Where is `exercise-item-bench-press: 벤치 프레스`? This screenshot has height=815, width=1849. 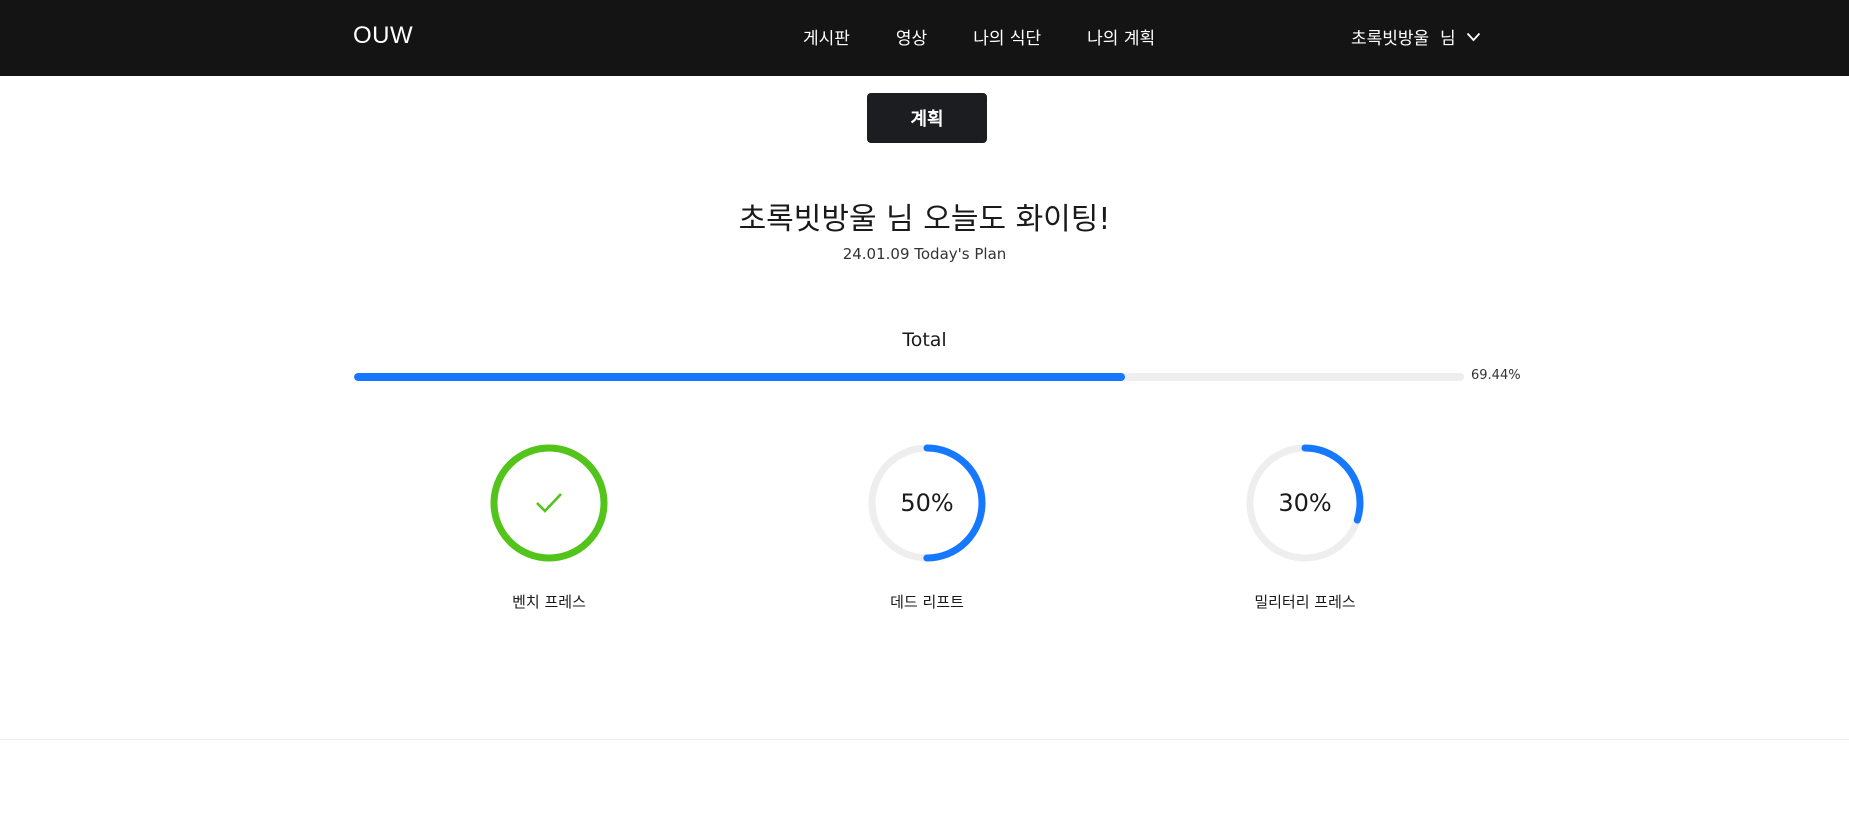 exercise-item-bench-press: 벤치 프레스 is located at coordinates (549, 528).